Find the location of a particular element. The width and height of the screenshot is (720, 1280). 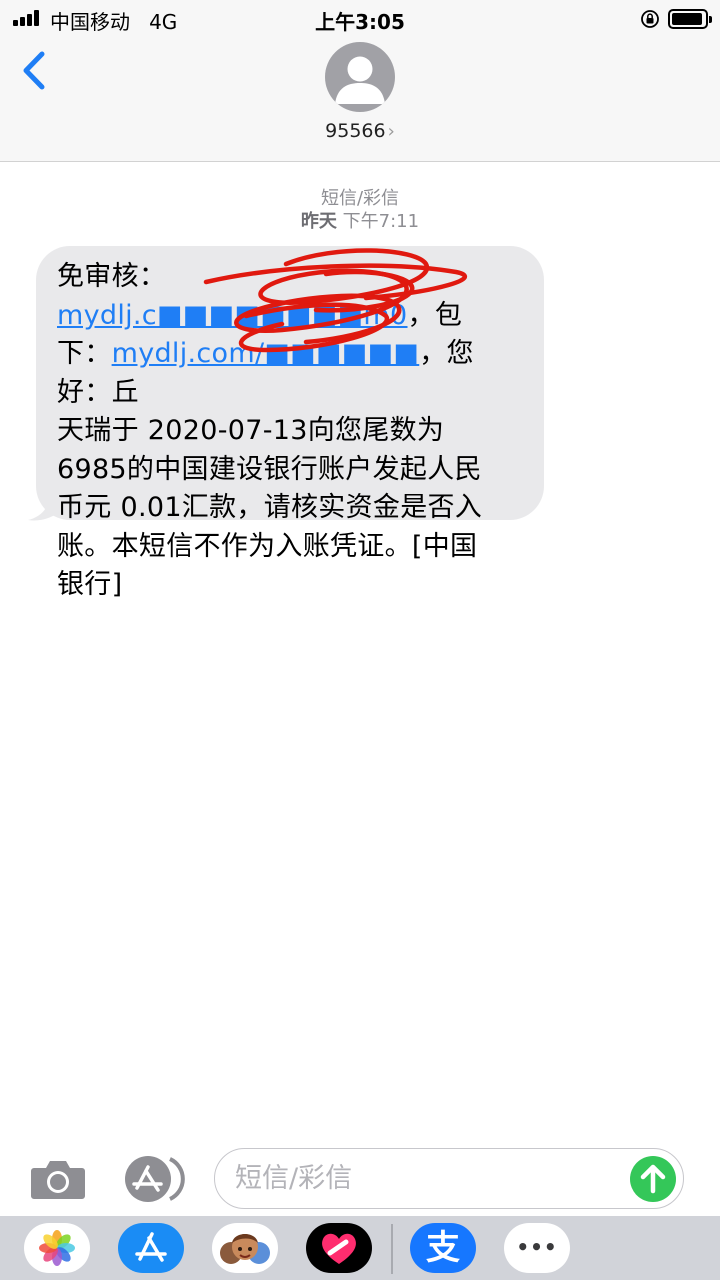

memoji-app-button is located at coordinates (245, 1248).